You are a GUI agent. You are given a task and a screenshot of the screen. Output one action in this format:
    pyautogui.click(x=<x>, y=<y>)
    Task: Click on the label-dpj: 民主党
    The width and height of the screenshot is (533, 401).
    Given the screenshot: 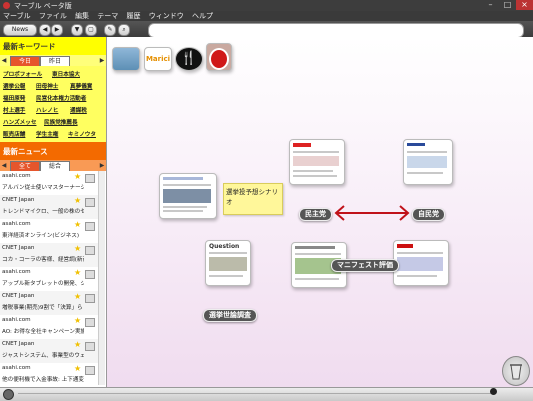 What is the action you would take?
    pyautogui.click(x=315, y=214)
    